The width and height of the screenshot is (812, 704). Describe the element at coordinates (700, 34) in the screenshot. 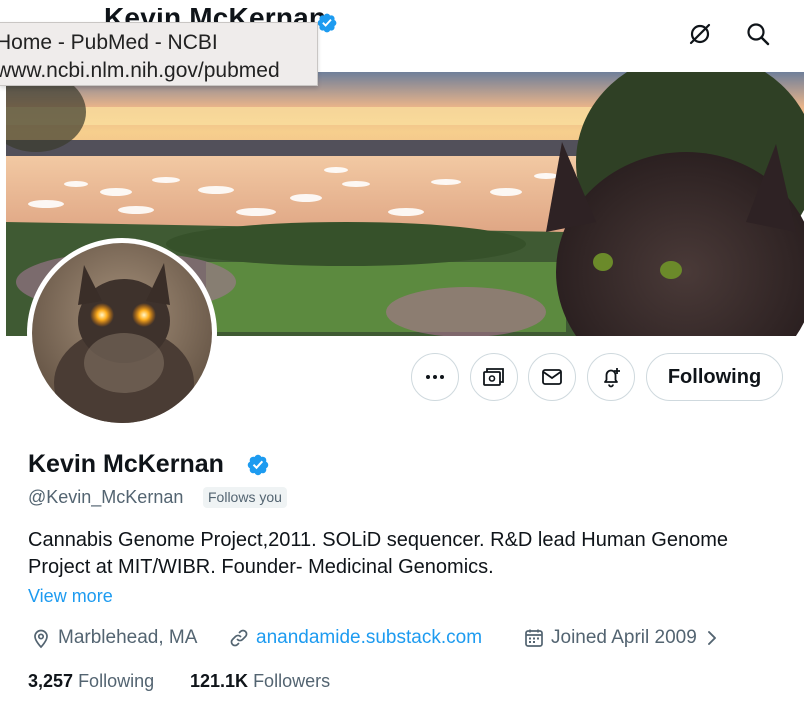

I see `no-translate-icon` at that location.